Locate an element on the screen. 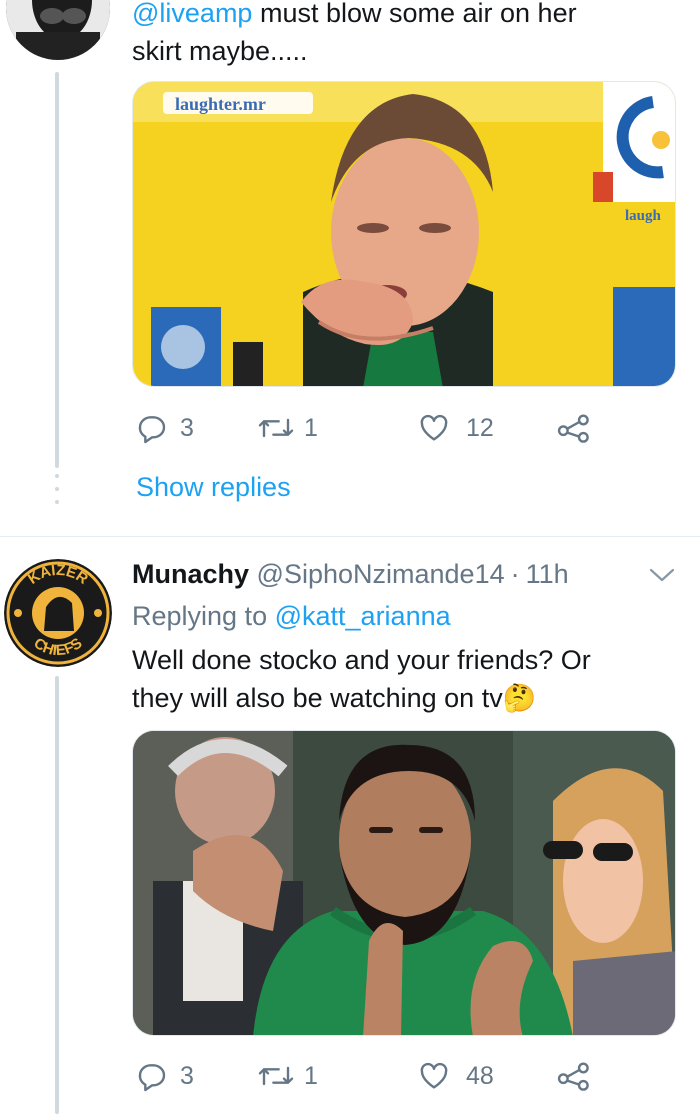 The image size is (700, 1114). tweet2-text-line2: they will also be watching on tv is located at coordinates (317, 698).